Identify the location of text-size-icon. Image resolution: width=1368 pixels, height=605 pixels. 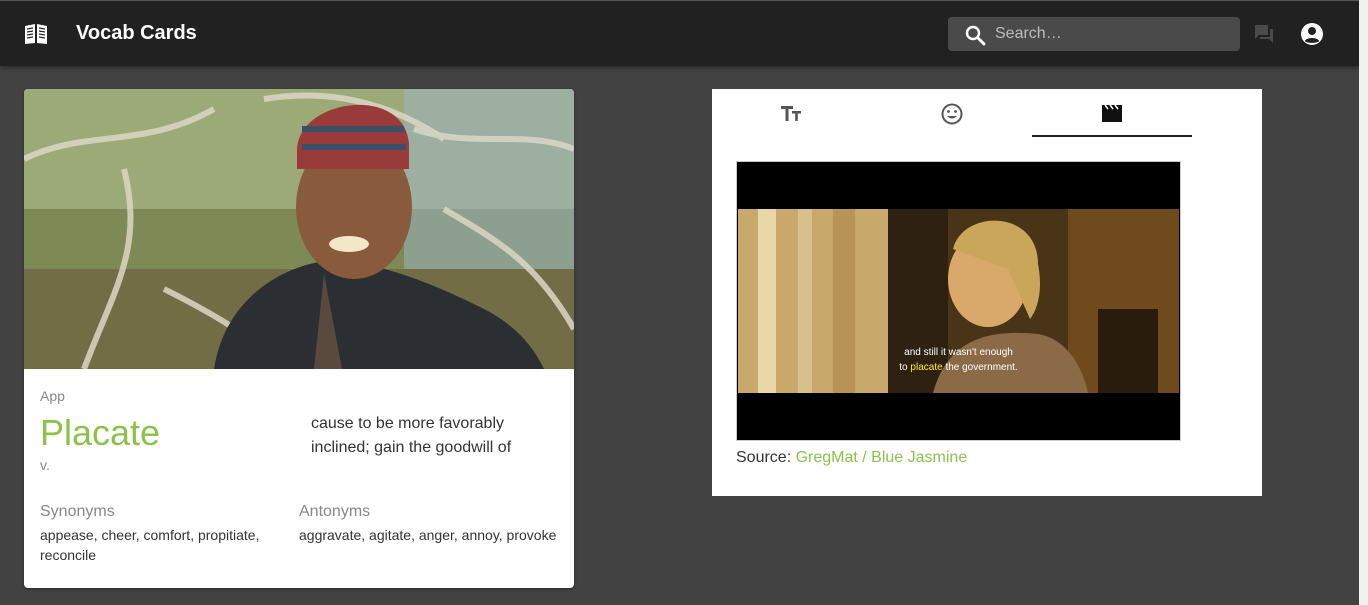
(791, 113).